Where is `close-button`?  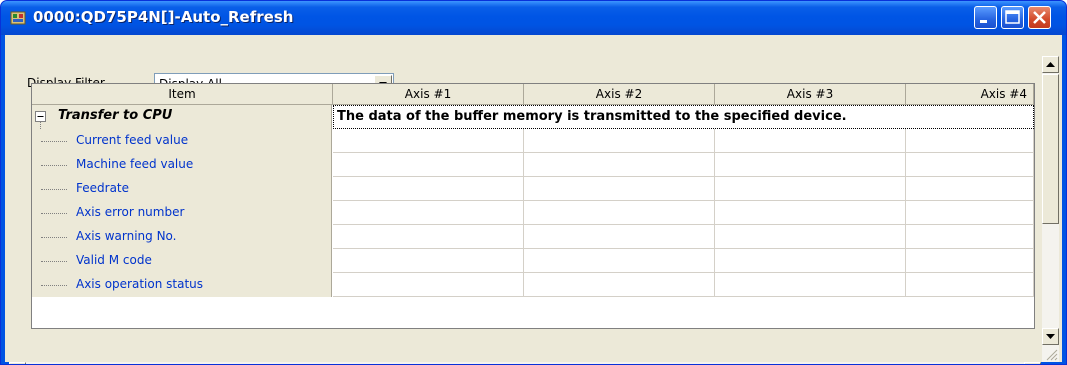 close-button is located at coordinates (1039, 17).